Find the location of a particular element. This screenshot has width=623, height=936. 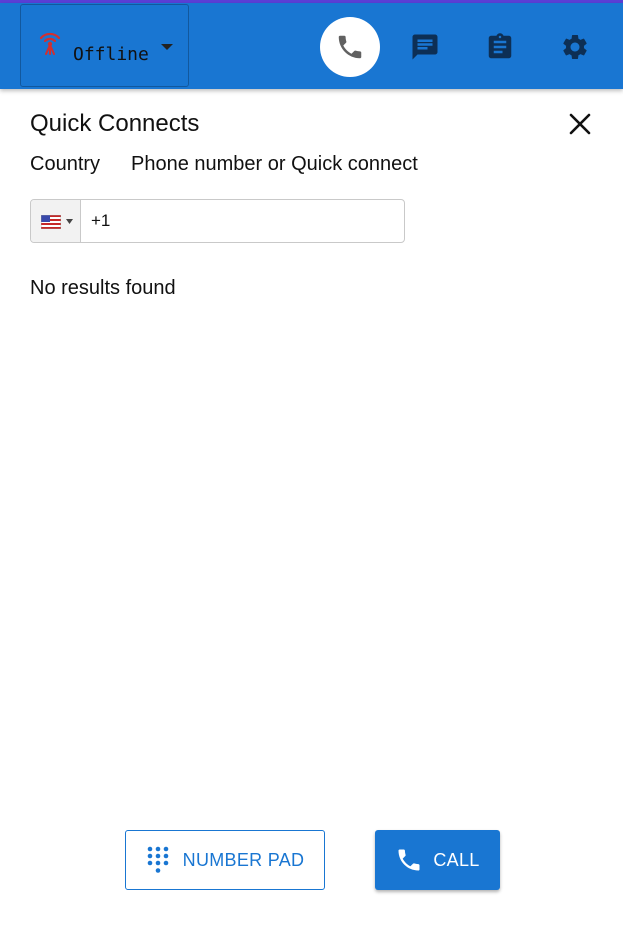

call-button: CALL is located at coordinates (437, 860).